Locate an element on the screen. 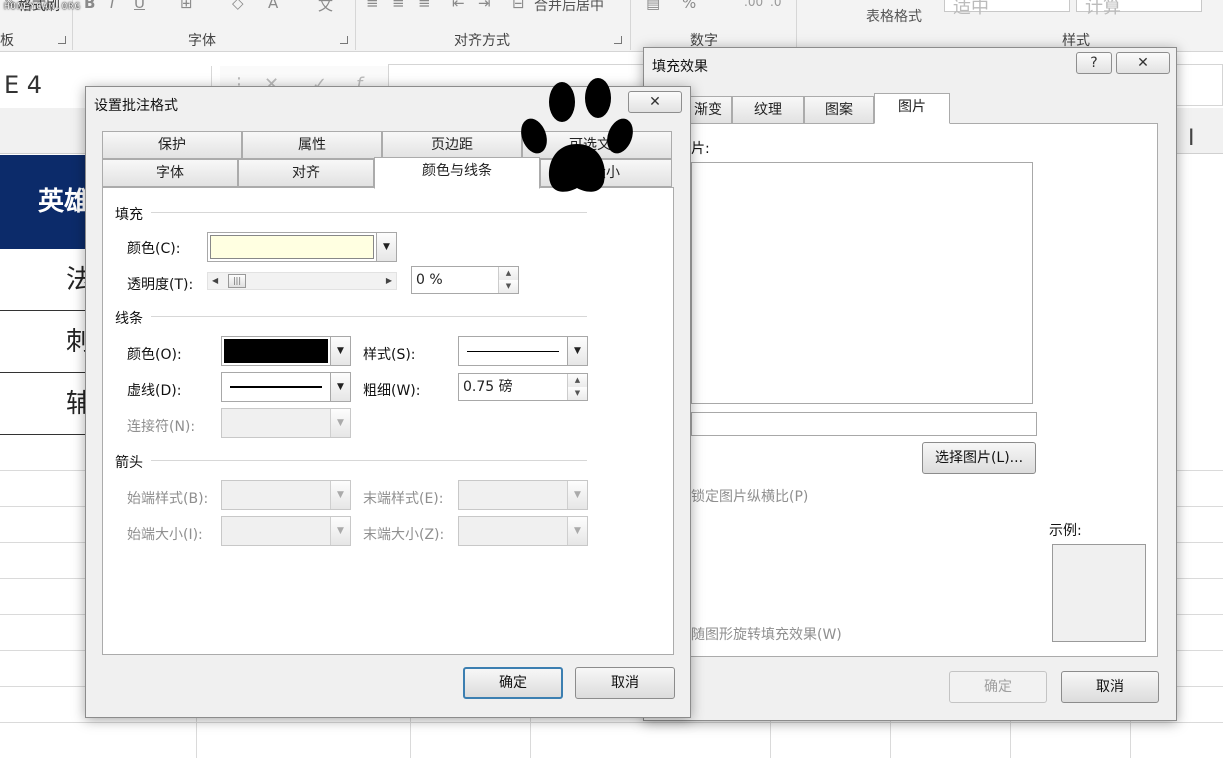 The width and height of the screenshot is (1223, 758). font-launcher-icon is located at coordinates (344, 40).